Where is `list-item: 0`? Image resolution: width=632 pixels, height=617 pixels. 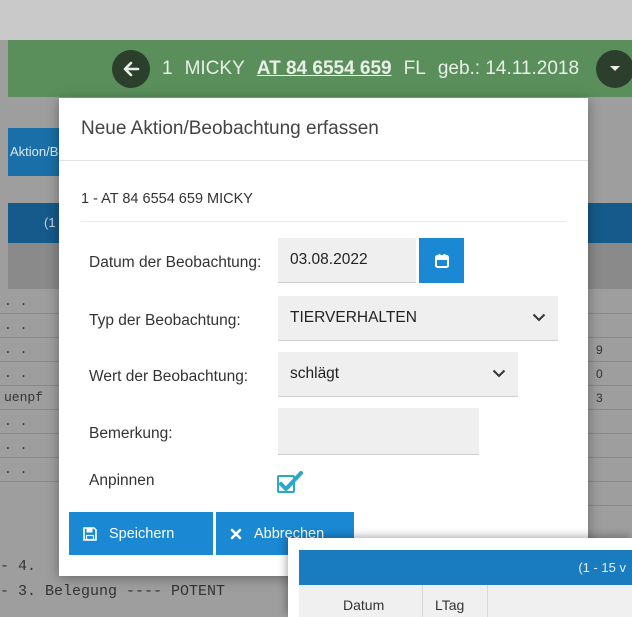
list-item: 0 is located at coordinates (610, 374).